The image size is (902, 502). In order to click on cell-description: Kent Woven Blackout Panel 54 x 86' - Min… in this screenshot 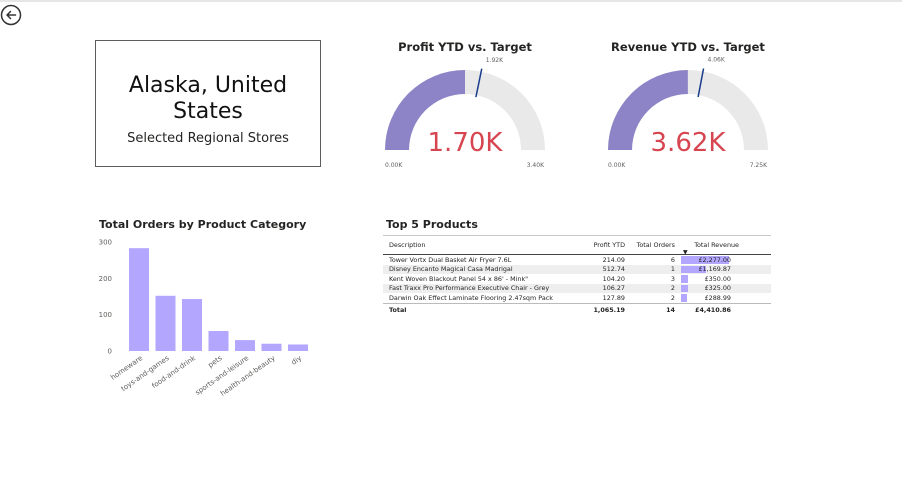, I will do `click(459, 278)`.